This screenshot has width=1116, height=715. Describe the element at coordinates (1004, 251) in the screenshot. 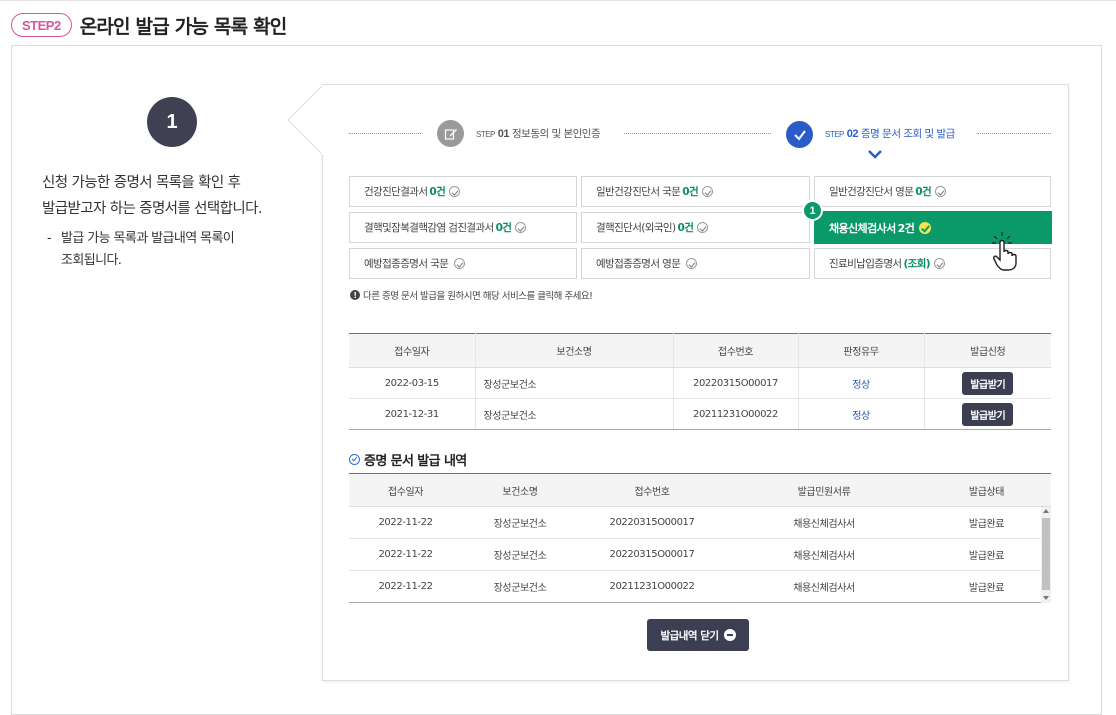

I see `hand-pointer-icon` at that location.